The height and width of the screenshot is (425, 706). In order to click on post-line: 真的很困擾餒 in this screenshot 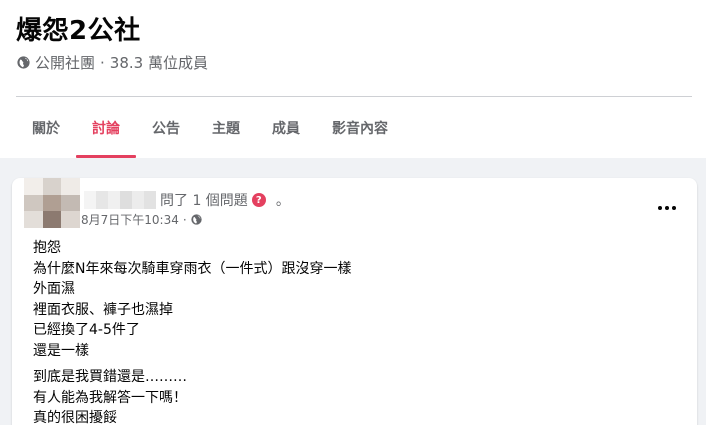, I will do `click(75, 417)`.